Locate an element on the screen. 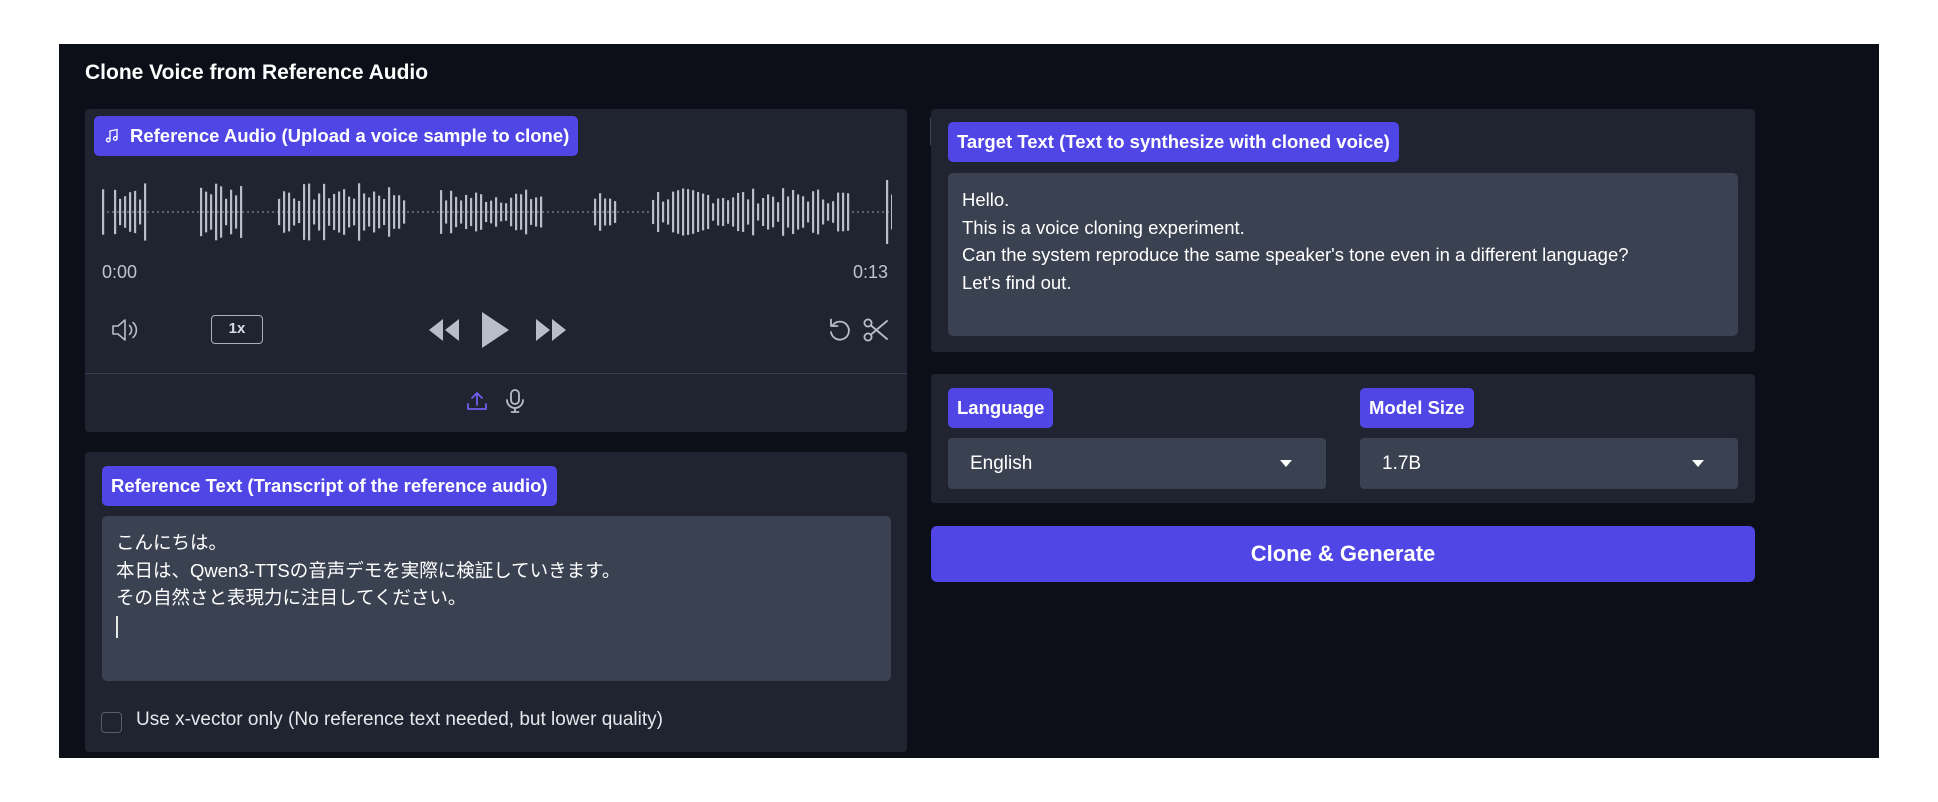  scissors-icon is located at coordinates (876, 330).